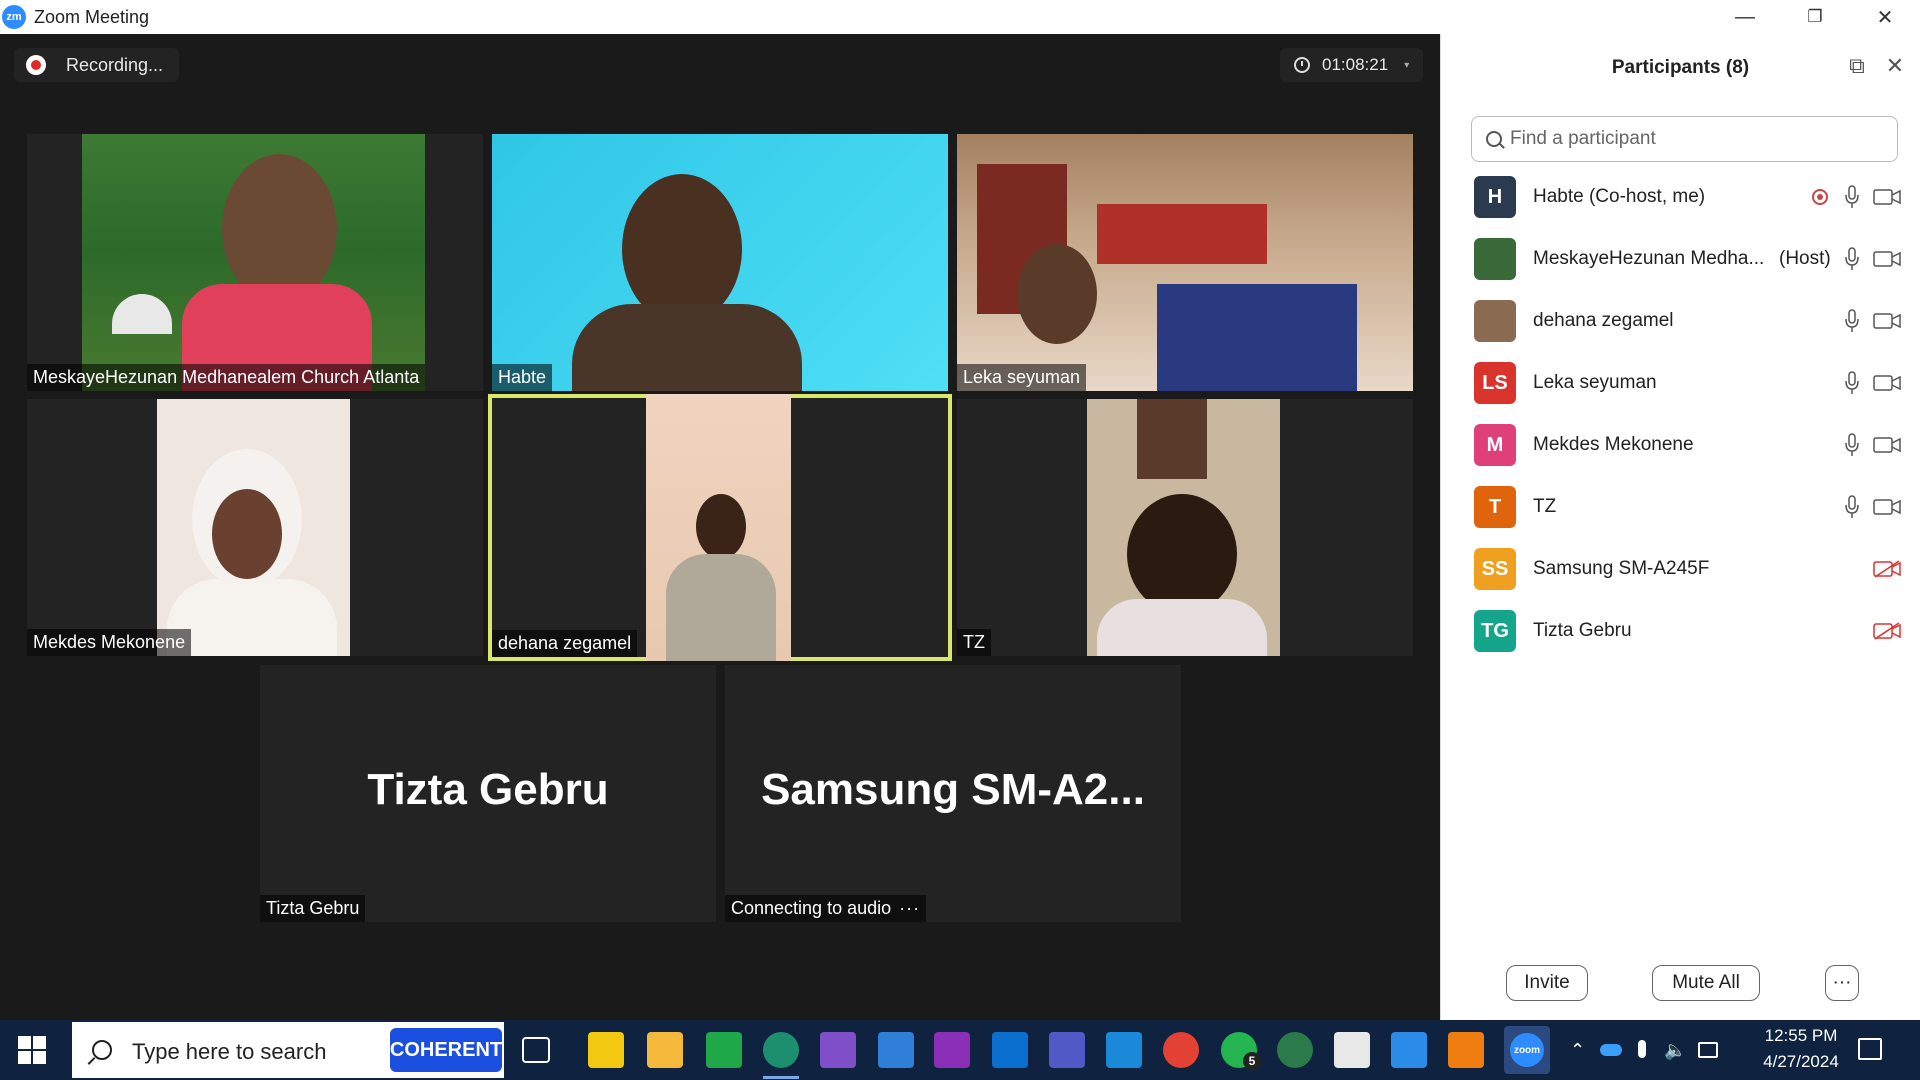 This screenshot has height=1080, width=1920. What do you see at coordinates (665, 1050) in the screenshot?
I see `file-explorer-icon` at bounding box center [665, 1050].